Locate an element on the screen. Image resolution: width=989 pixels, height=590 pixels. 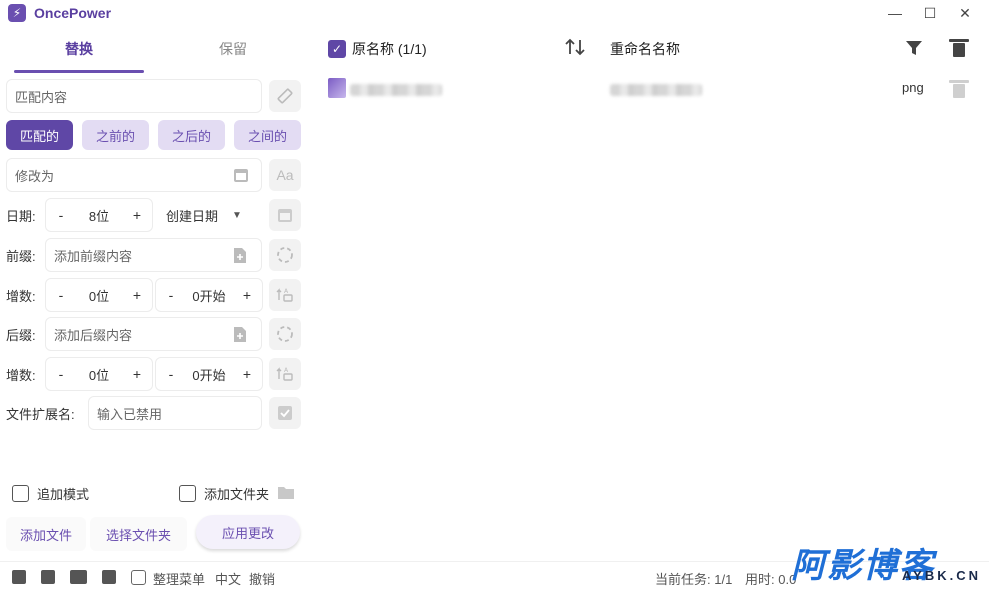
append-mode-checkbox: 追加模式 is located at coordinates (50, 493).